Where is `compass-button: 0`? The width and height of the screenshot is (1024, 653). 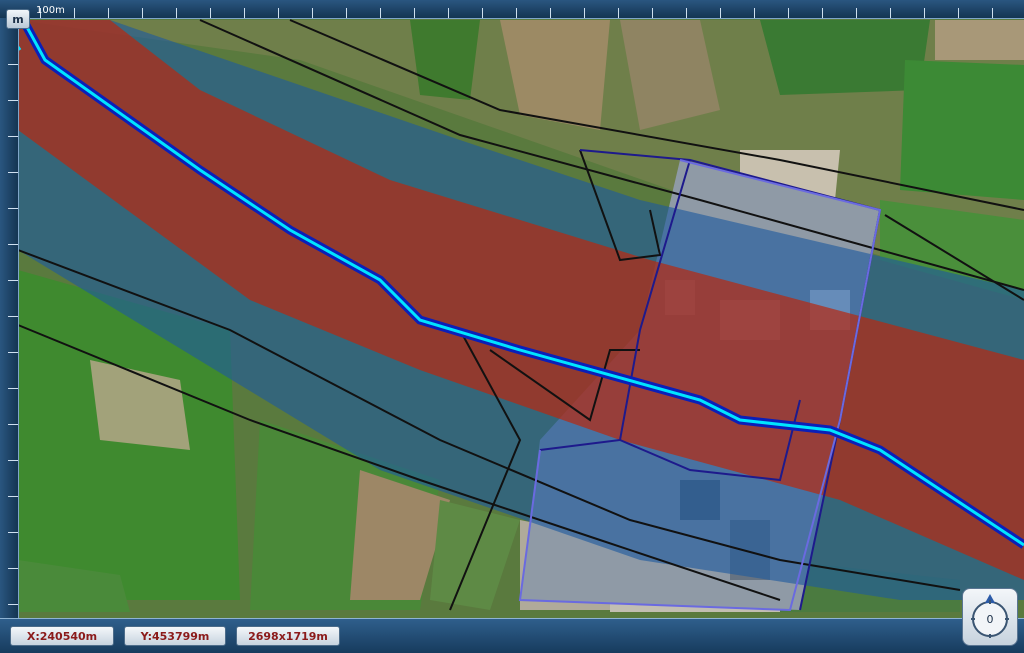 compass-button: 0 is located at coordinates (990, 617).